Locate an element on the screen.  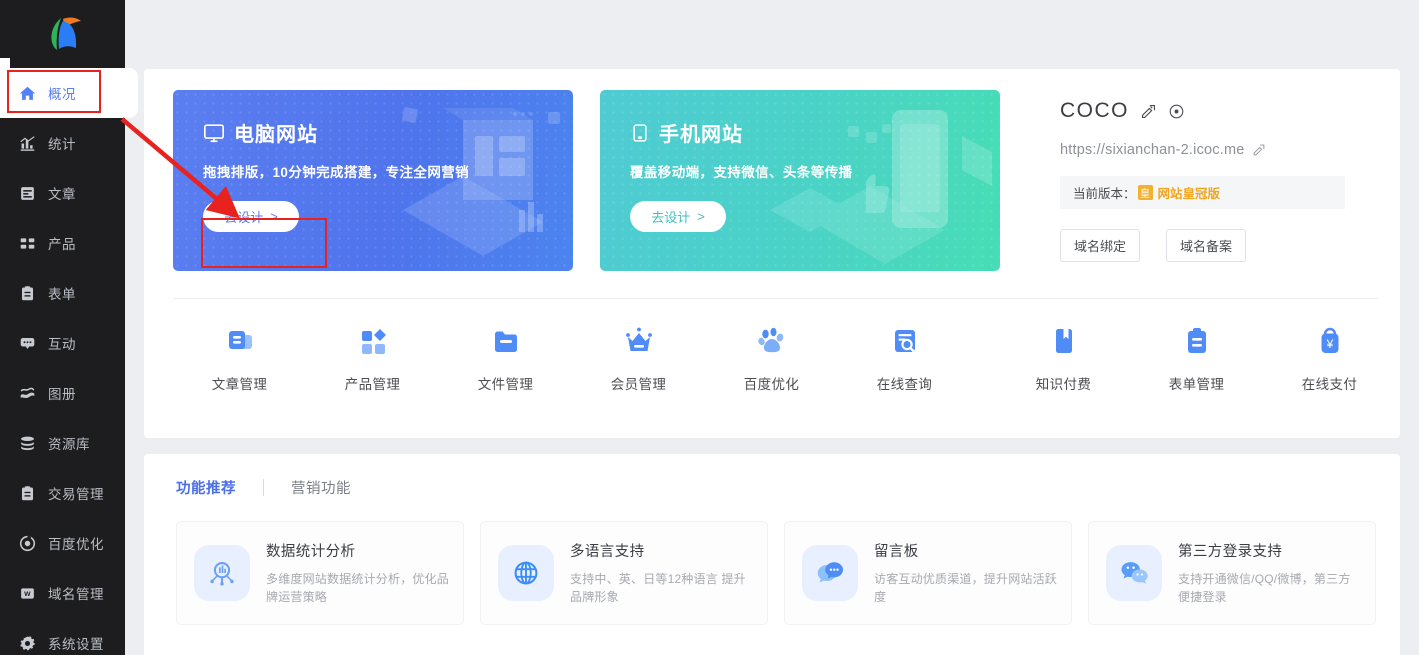
domain-buttons: 域名绑定 域名备案 is located at coordinates (1202, 245).